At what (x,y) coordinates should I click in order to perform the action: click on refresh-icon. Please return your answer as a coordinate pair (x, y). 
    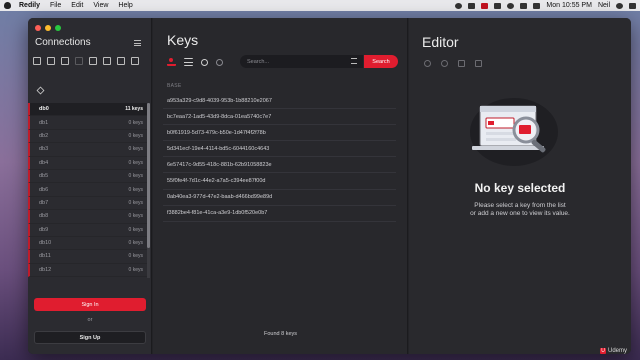
    Looking at the image, I should click on (135, 61).